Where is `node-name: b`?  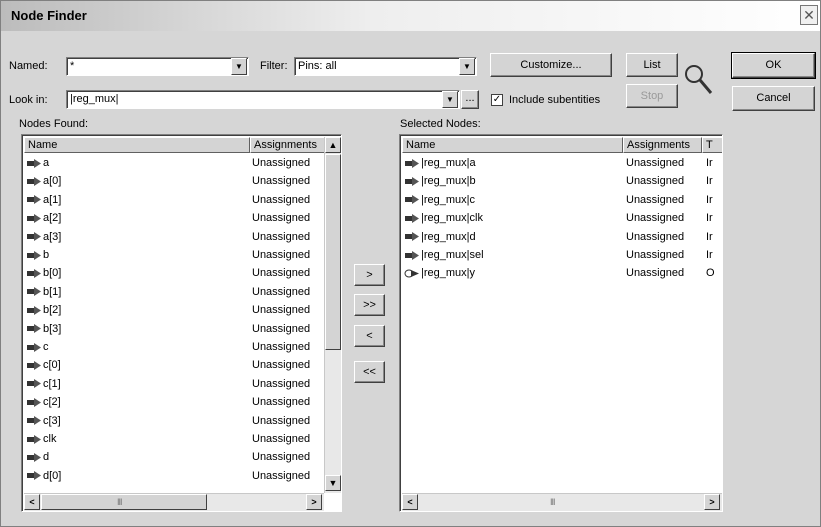 node-name: b is located at coordinates (46, 255).